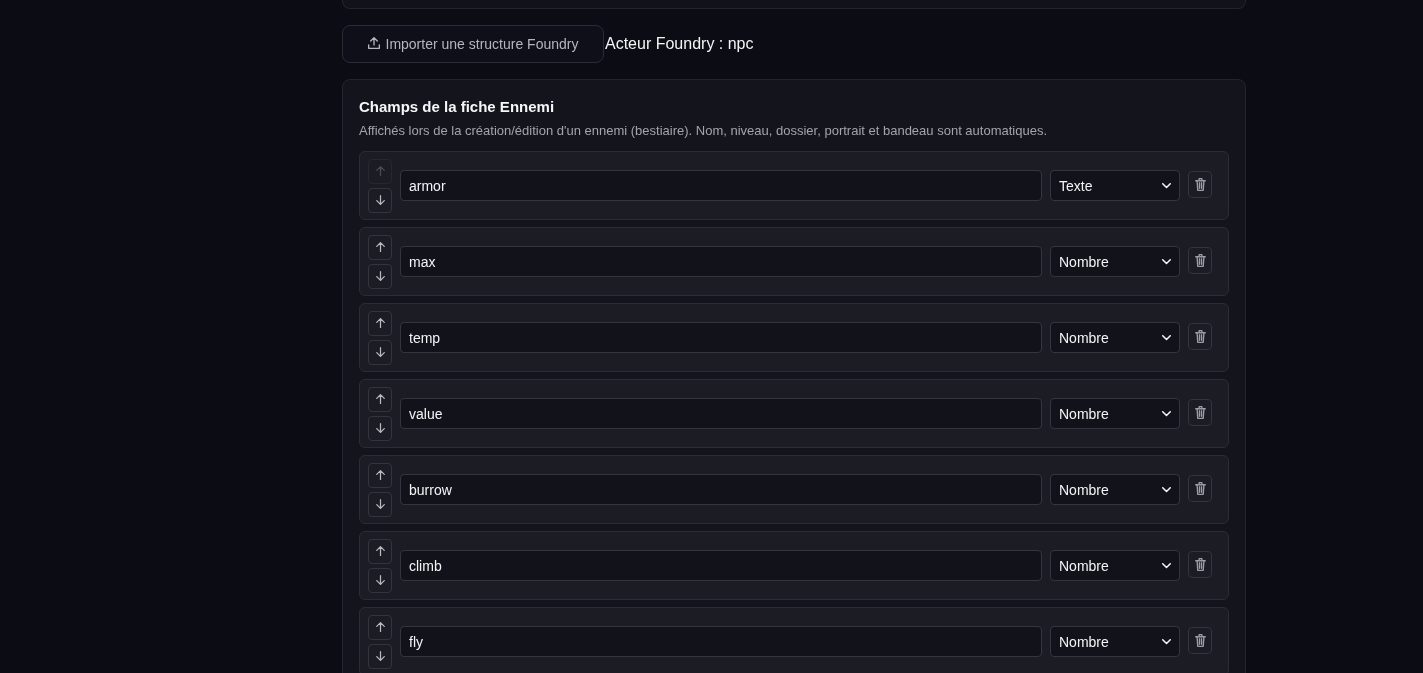  What do you see at coordinates (721, 185) in the screenshot?
I see `field-name-input: armor` at bounding box center [721, 185].